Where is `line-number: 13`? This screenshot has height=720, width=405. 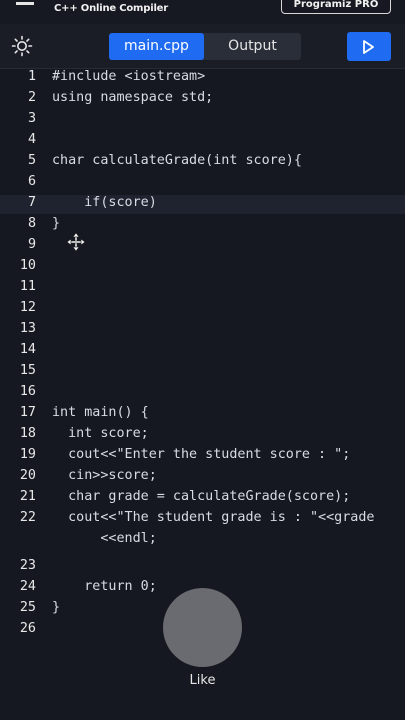 line-number: 13 is located at coordinates (27, 328).